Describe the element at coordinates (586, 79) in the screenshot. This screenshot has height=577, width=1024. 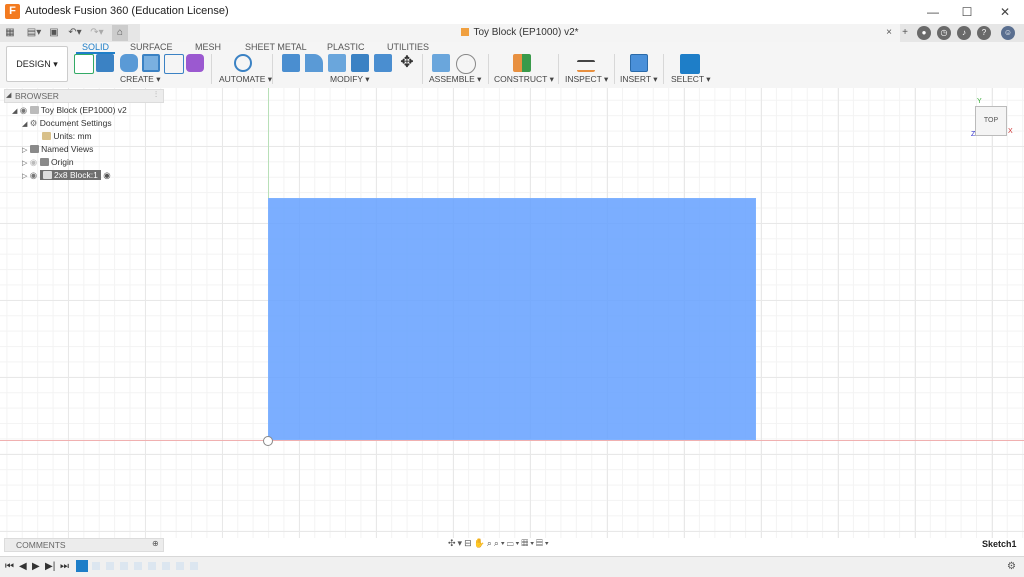
I see `inspect-menu: INSPECT ▾` at that location.